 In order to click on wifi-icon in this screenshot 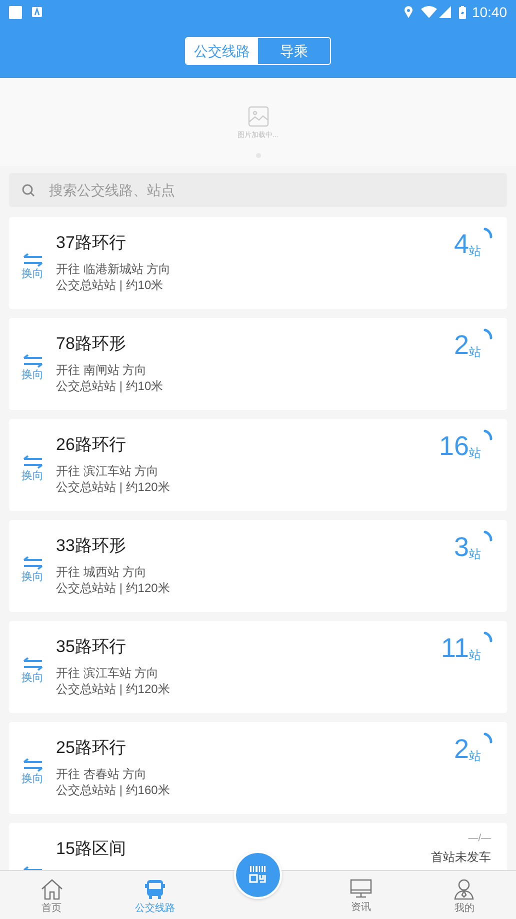, I will do `click(428, 12)`.